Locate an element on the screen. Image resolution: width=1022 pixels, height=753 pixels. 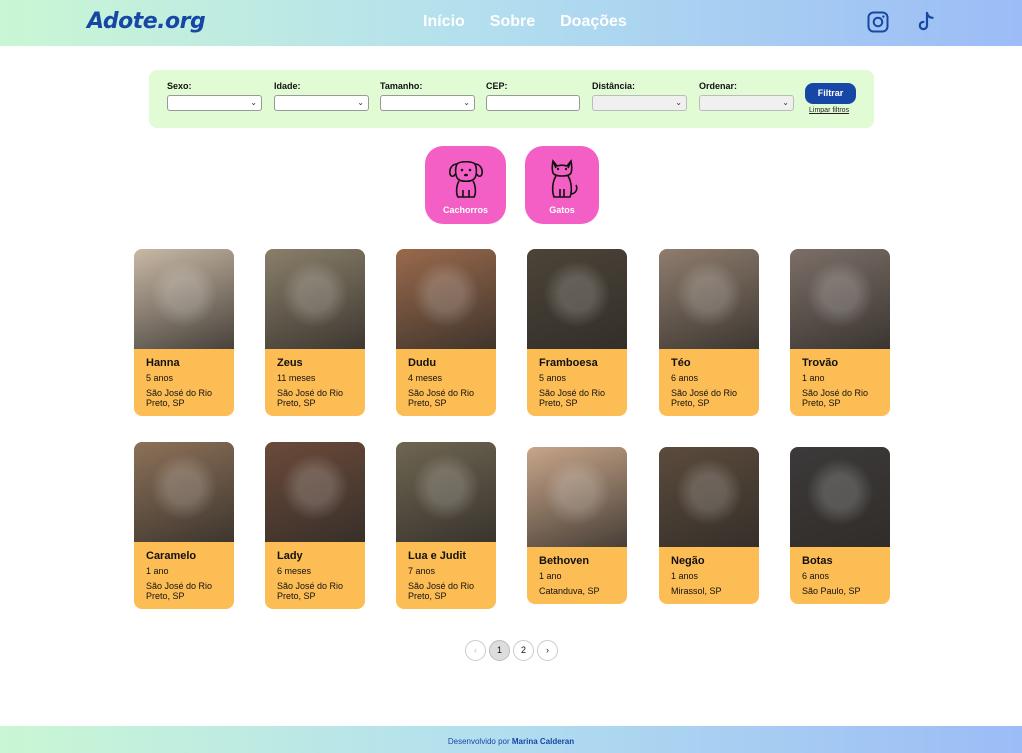
pet-card: Lady 6 meses São José do Rio Preto, SP is located at coordinates (315, 525).